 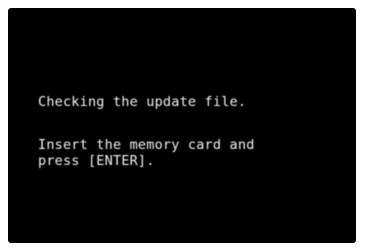 What do you see at coordinates (146, 145) in the screenshot?
I see `instruction-line-1: Insert the memory card and` at bounding box center [146, 145].